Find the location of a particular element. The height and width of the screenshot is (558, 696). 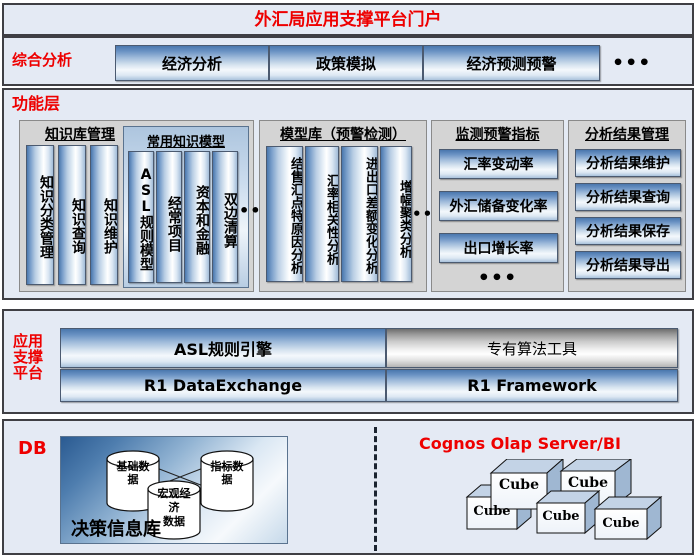

result-query-button: 分析结果查询 is located at coordinates (628, 197).